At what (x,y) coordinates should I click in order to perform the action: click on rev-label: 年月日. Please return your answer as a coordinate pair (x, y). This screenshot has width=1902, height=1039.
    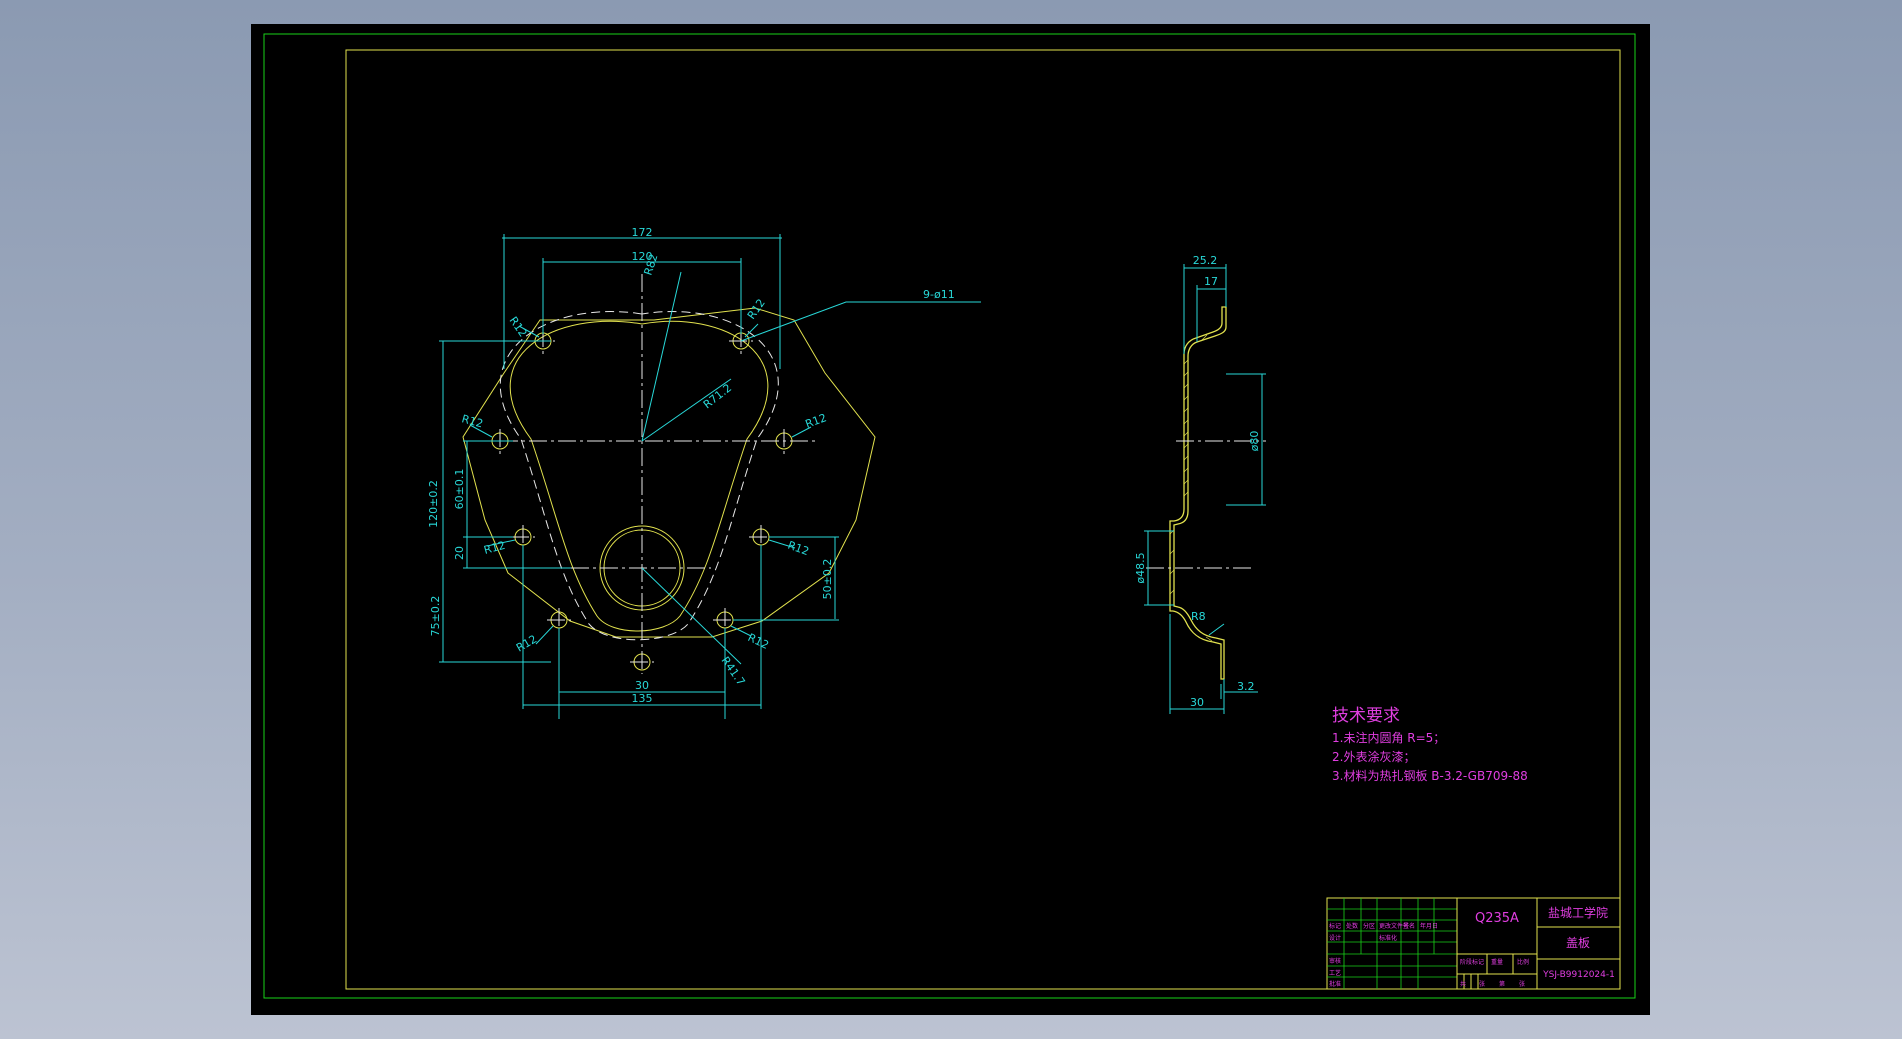
    Looking at the image, I should click on (1429, 926).